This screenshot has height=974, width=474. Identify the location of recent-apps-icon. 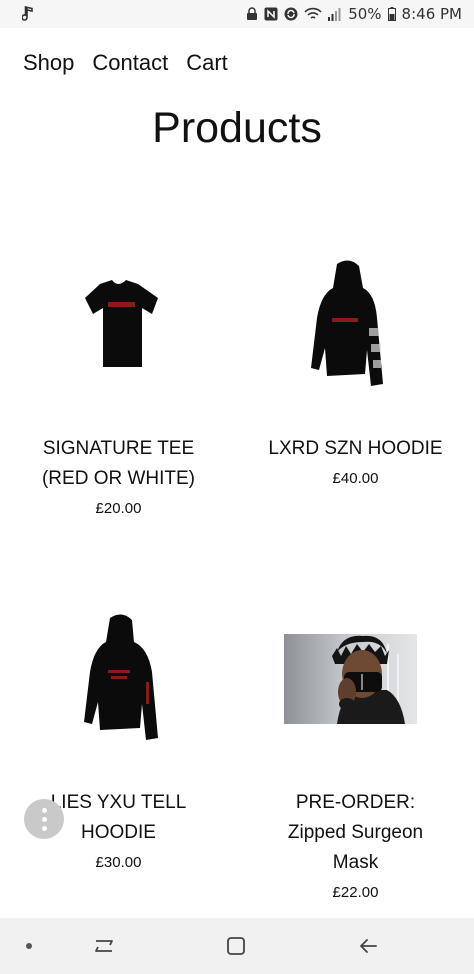
(104, 946).